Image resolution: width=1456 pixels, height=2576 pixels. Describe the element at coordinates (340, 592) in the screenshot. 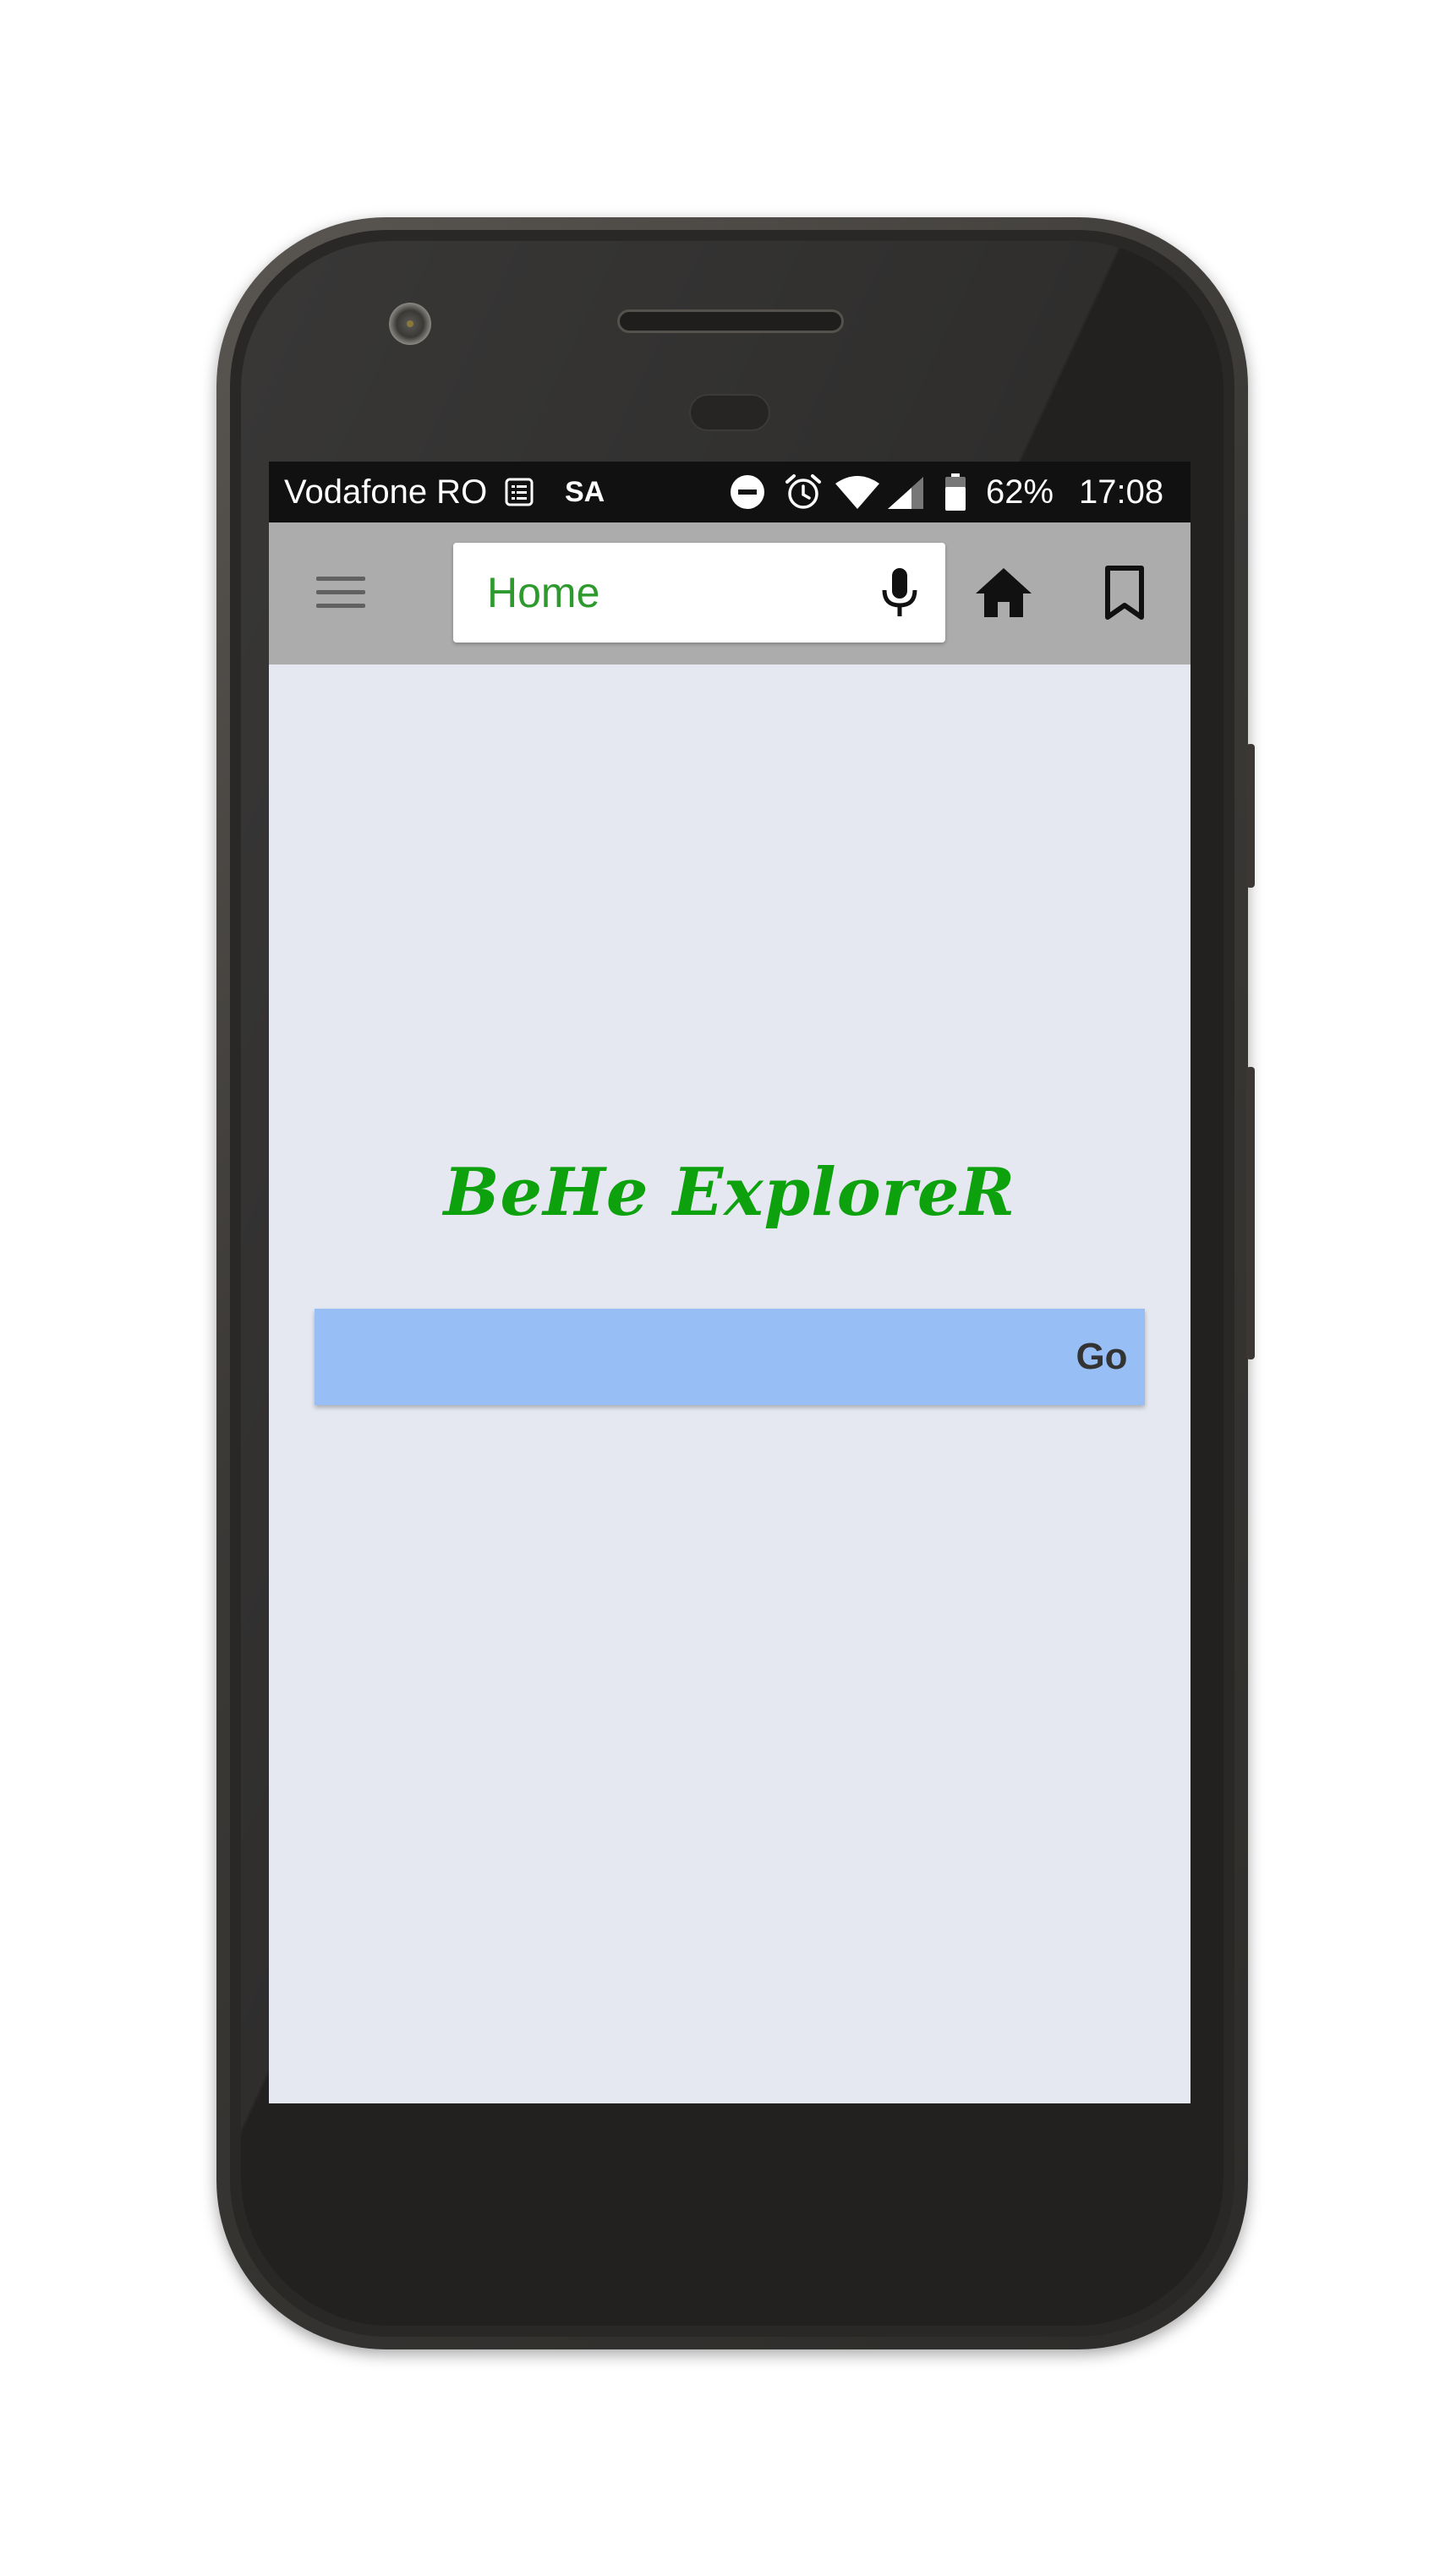

I see `hamburger-menu-icon` at that location.